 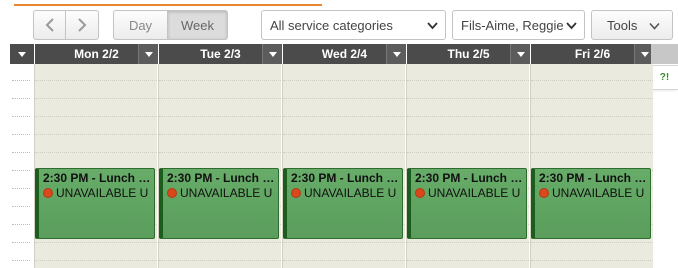 I want to click on chevron-right-icon, so click(x=82, y=25).